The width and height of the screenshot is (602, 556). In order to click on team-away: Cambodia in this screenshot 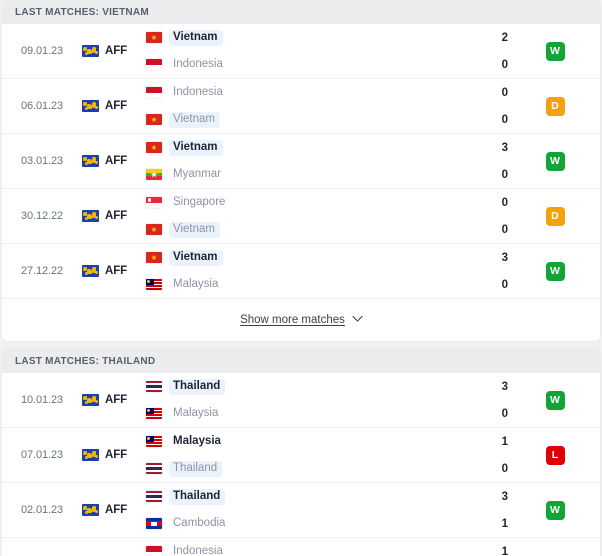, I will do `click(253, 524)`.